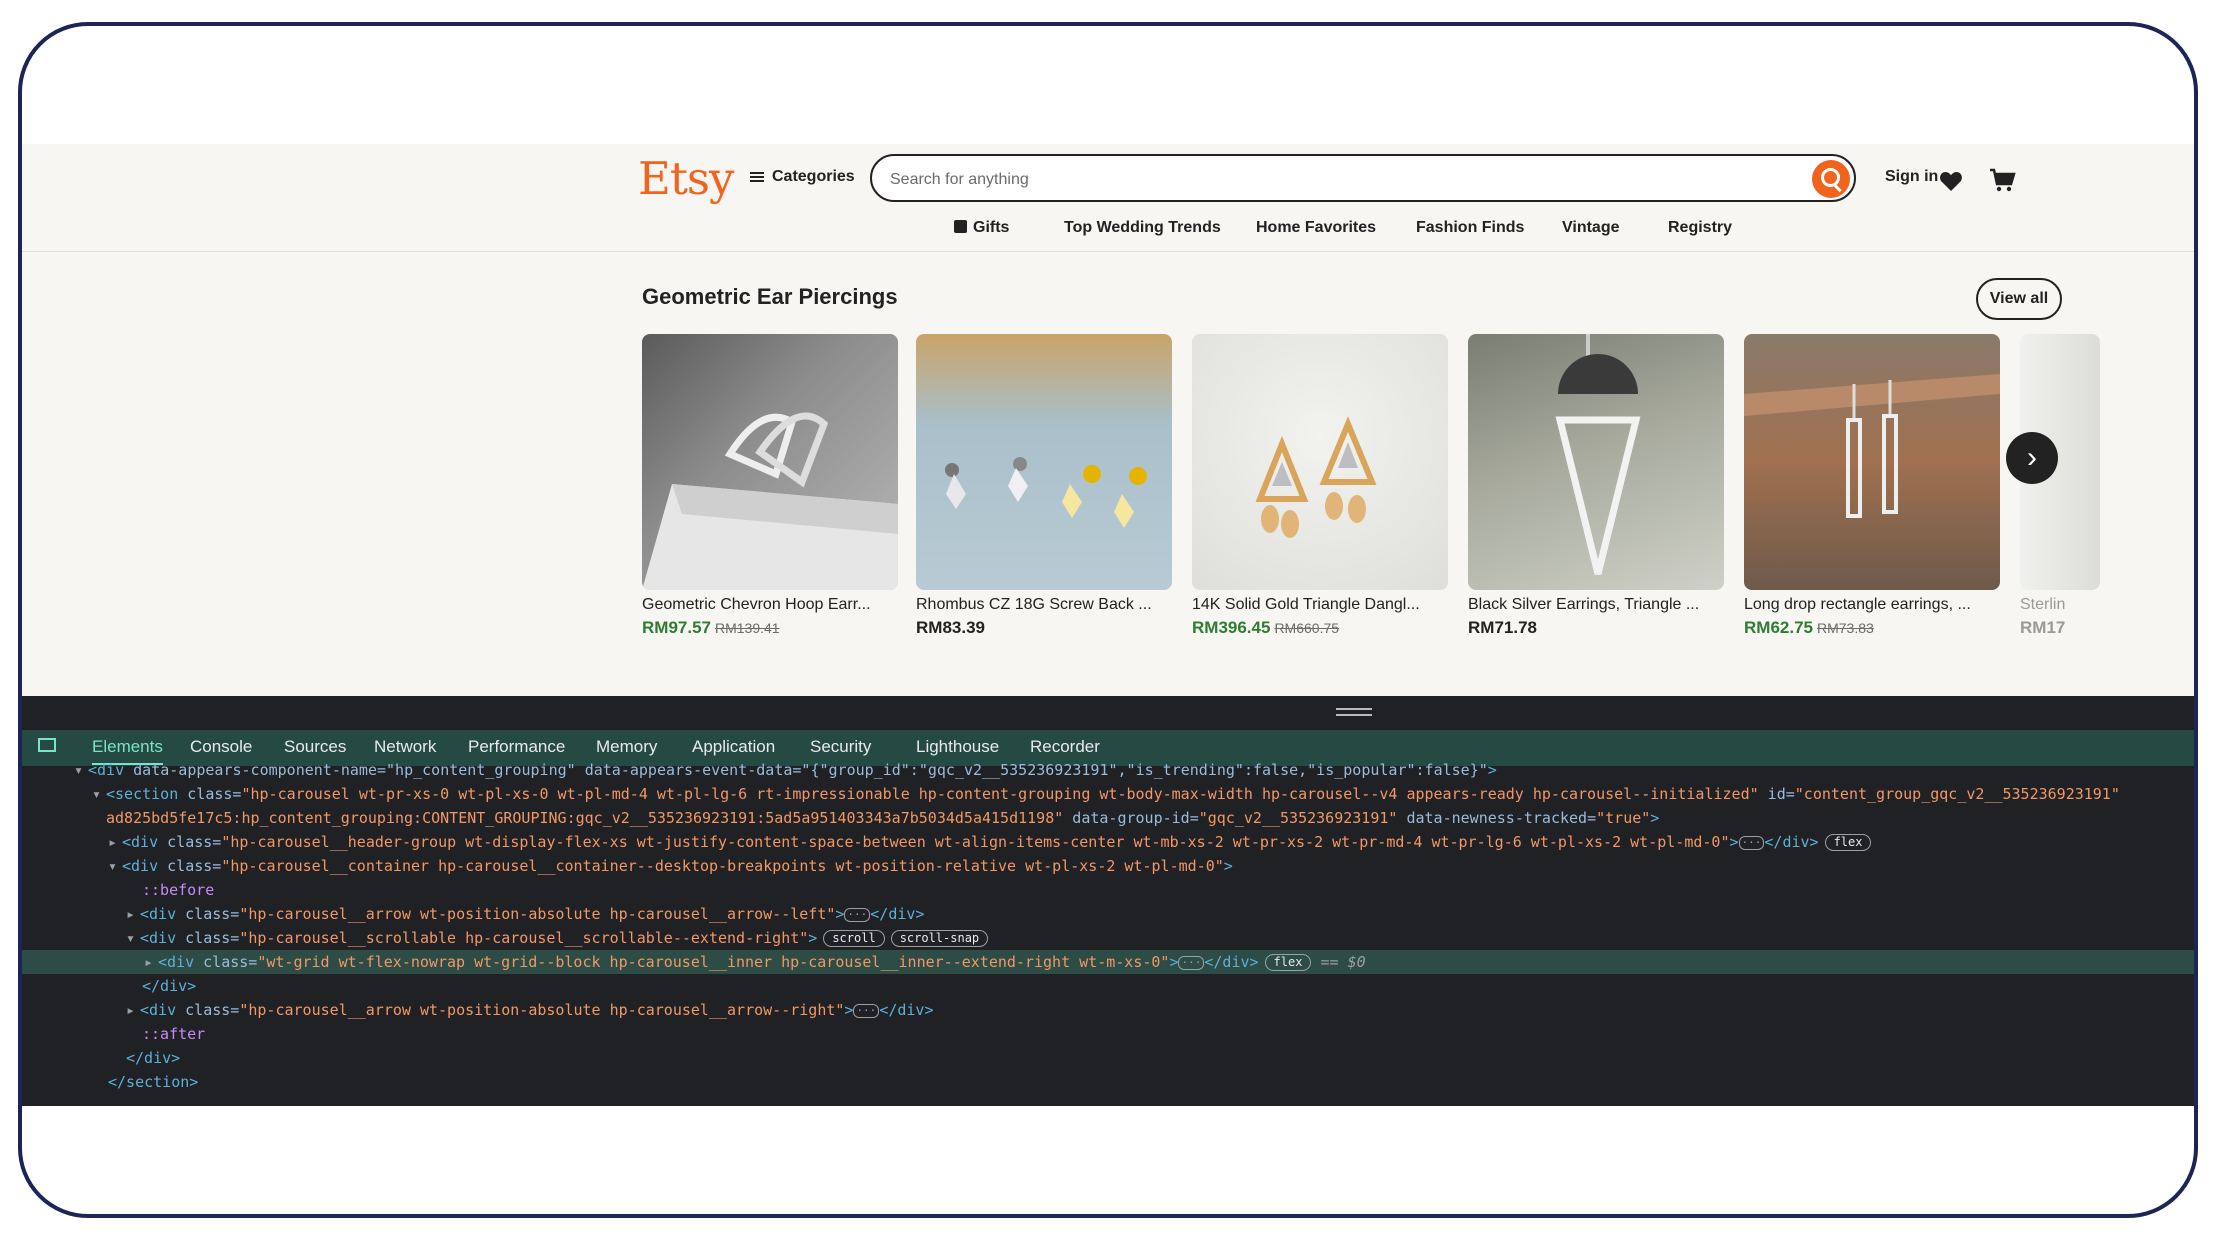 The height and width of the screenshot is (1240, 2223). Describe the element at coordinates (757, 177) in the screenshot. I see `menu-icon` at that location.